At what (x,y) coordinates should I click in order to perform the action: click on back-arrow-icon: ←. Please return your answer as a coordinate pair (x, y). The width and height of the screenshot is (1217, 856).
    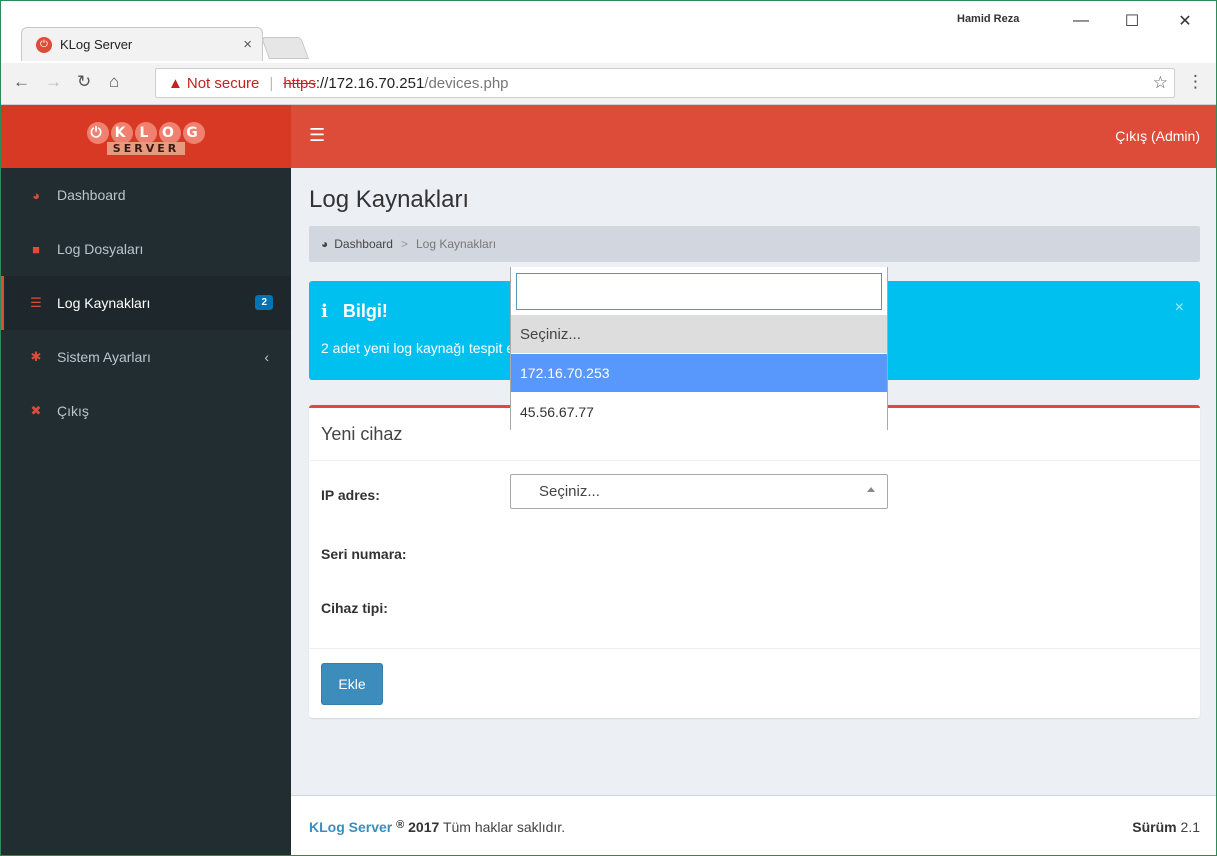
    Looking at the image, I should click on (21, 82).